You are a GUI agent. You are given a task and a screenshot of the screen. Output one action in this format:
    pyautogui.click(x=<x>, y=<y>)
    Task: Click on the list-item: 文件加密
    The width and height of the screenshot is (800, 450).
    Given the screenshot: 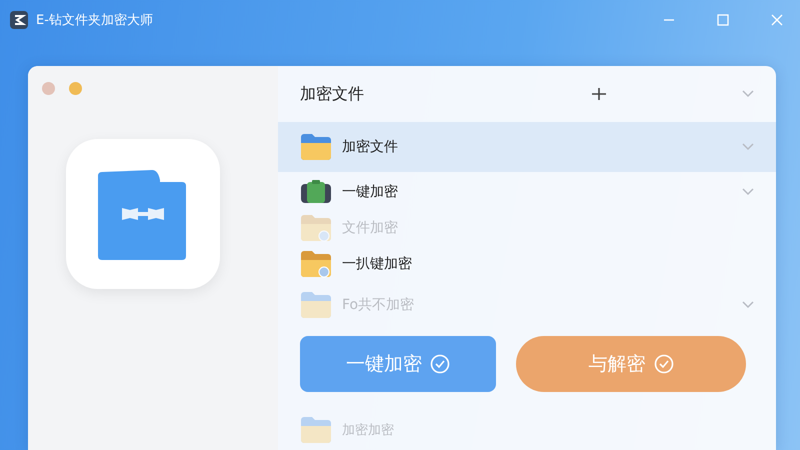 What is the action you would take?
    pyautogui.click(x=527, y=228)
    